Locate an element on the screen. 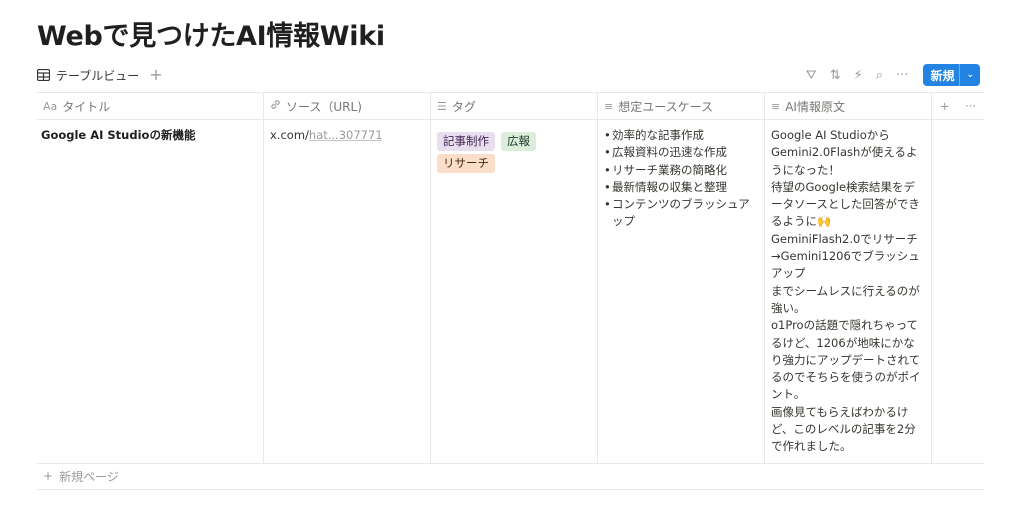 The width and height of the screenshot is (1024, 520). chevron-down-icon: ⌄ is located at coordinates (969, 75).